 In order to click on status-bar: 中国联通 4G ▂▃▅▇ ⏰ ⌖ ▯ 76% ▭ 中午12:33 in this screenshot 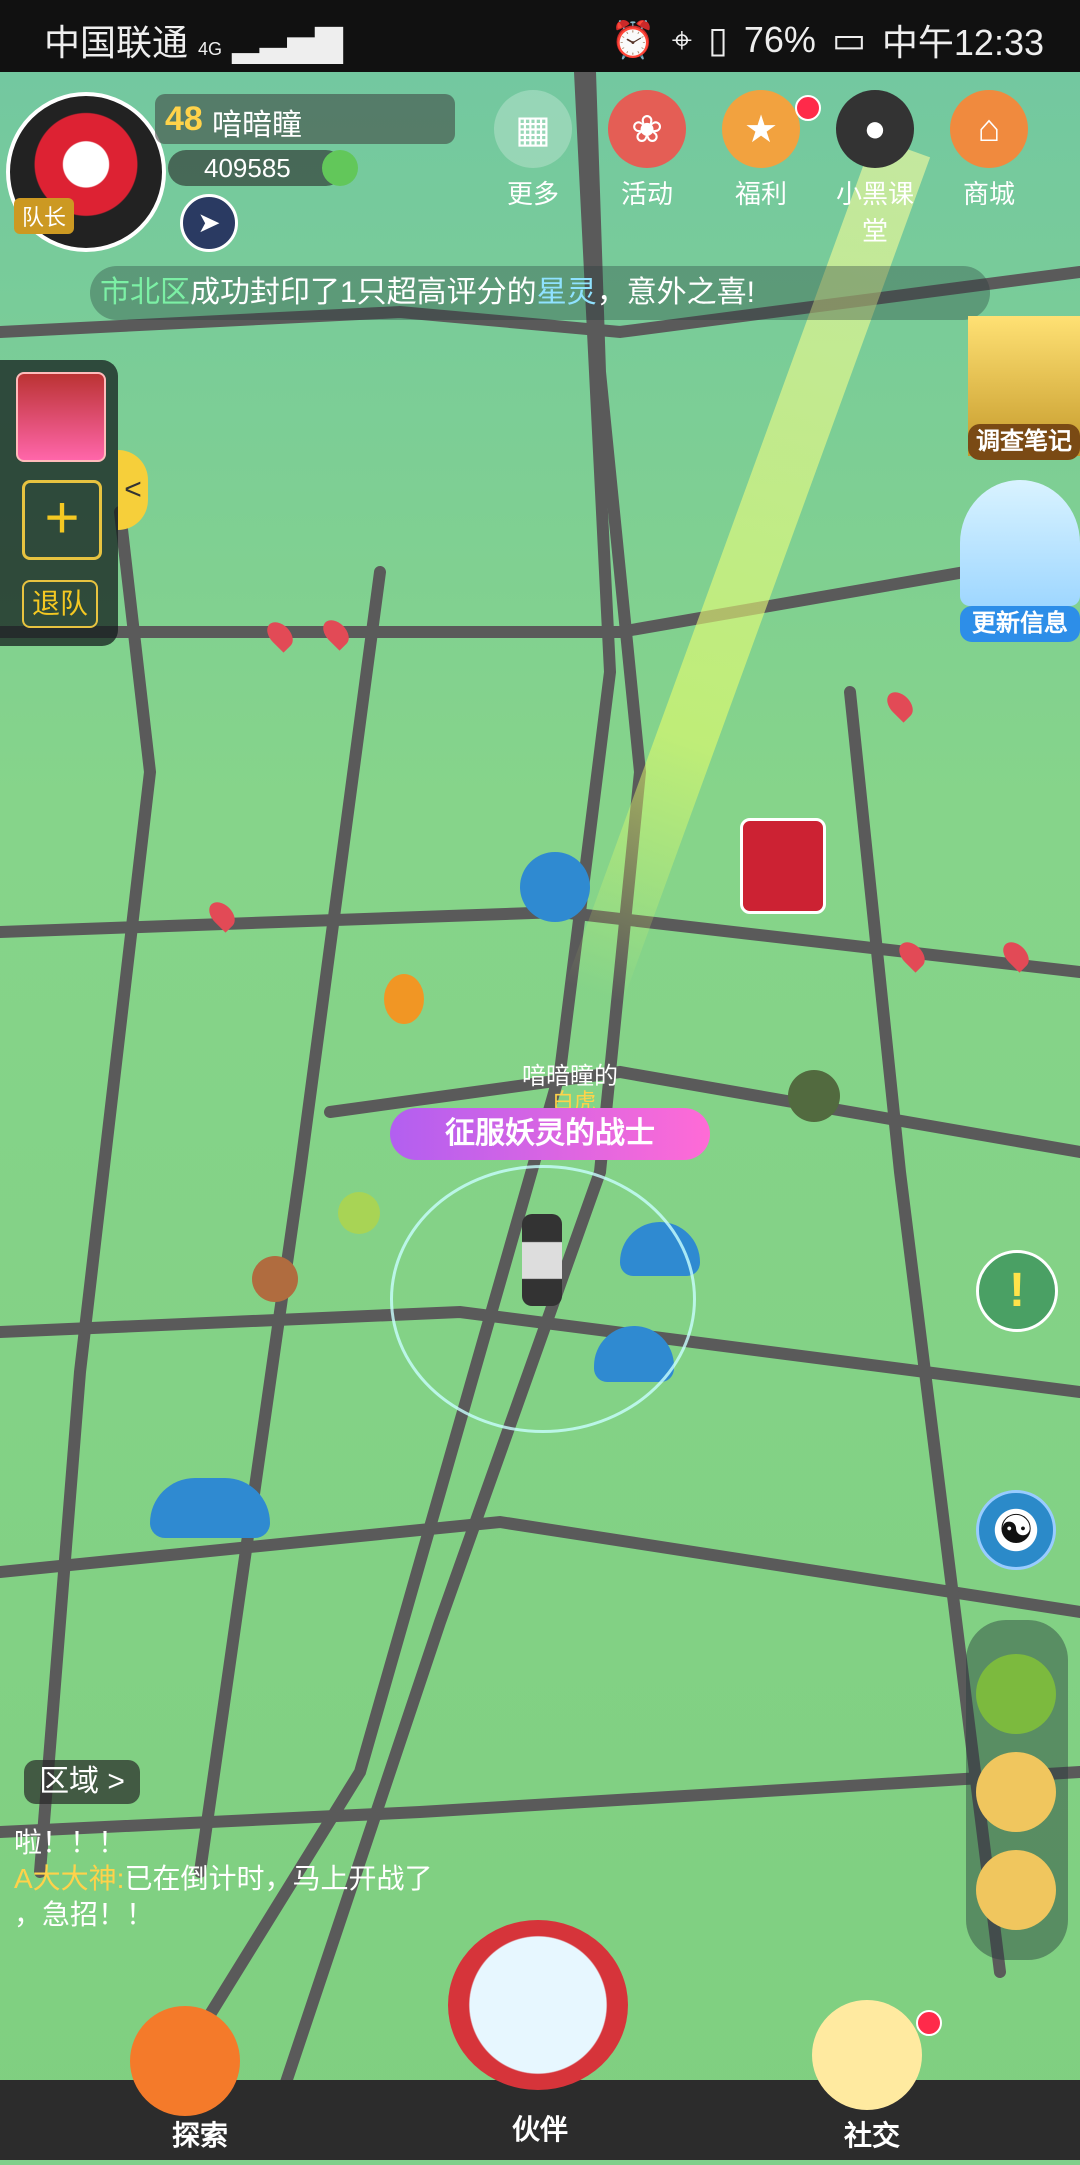, I will do `click(540, 36)`.